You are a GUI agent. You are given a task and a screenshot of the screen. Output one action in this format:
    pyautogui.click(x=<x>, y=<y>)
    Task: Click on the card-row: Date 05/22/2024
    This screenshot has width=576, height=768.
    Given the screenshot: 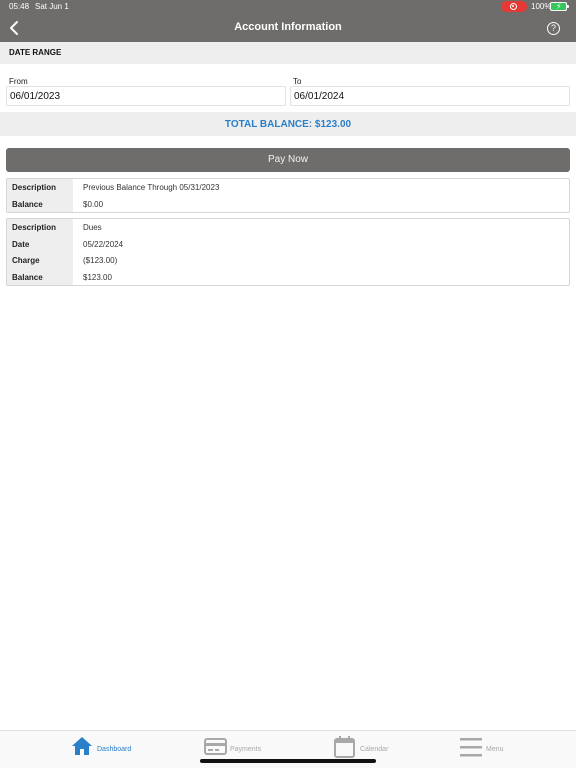 What is the action you would take?
    pyautogui.click(x=288, y=243)
    